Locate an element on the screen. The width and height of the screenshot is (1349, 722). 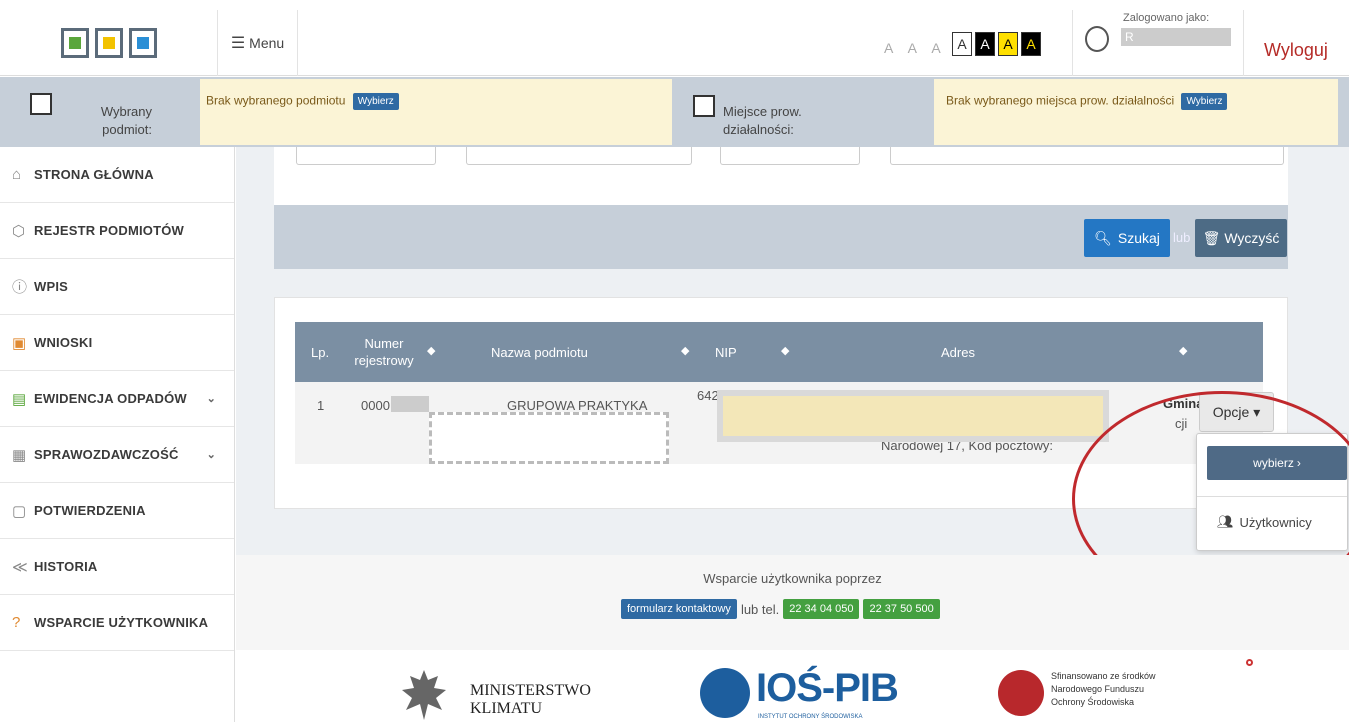
sidebar-item-label: WNIOSKI is located at coordinates (63, 342).